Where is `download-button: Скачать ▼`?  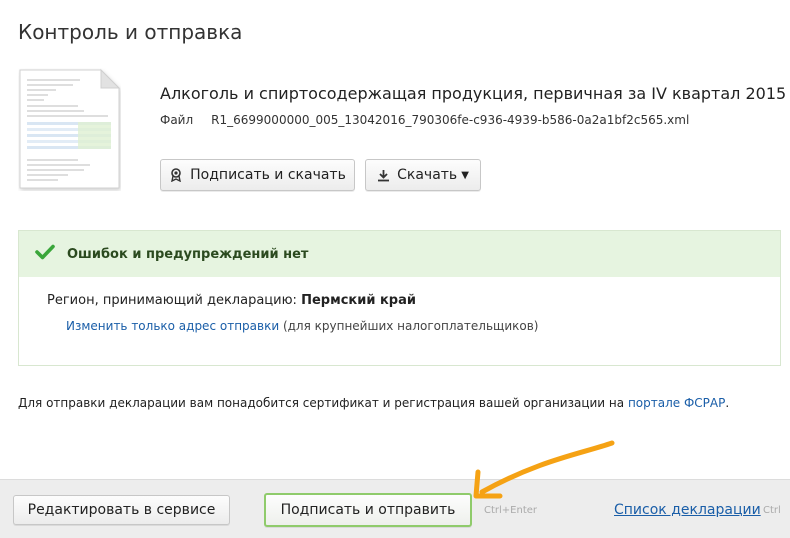 download-button: Скачать ▼ is located at coordinates (423, 175).